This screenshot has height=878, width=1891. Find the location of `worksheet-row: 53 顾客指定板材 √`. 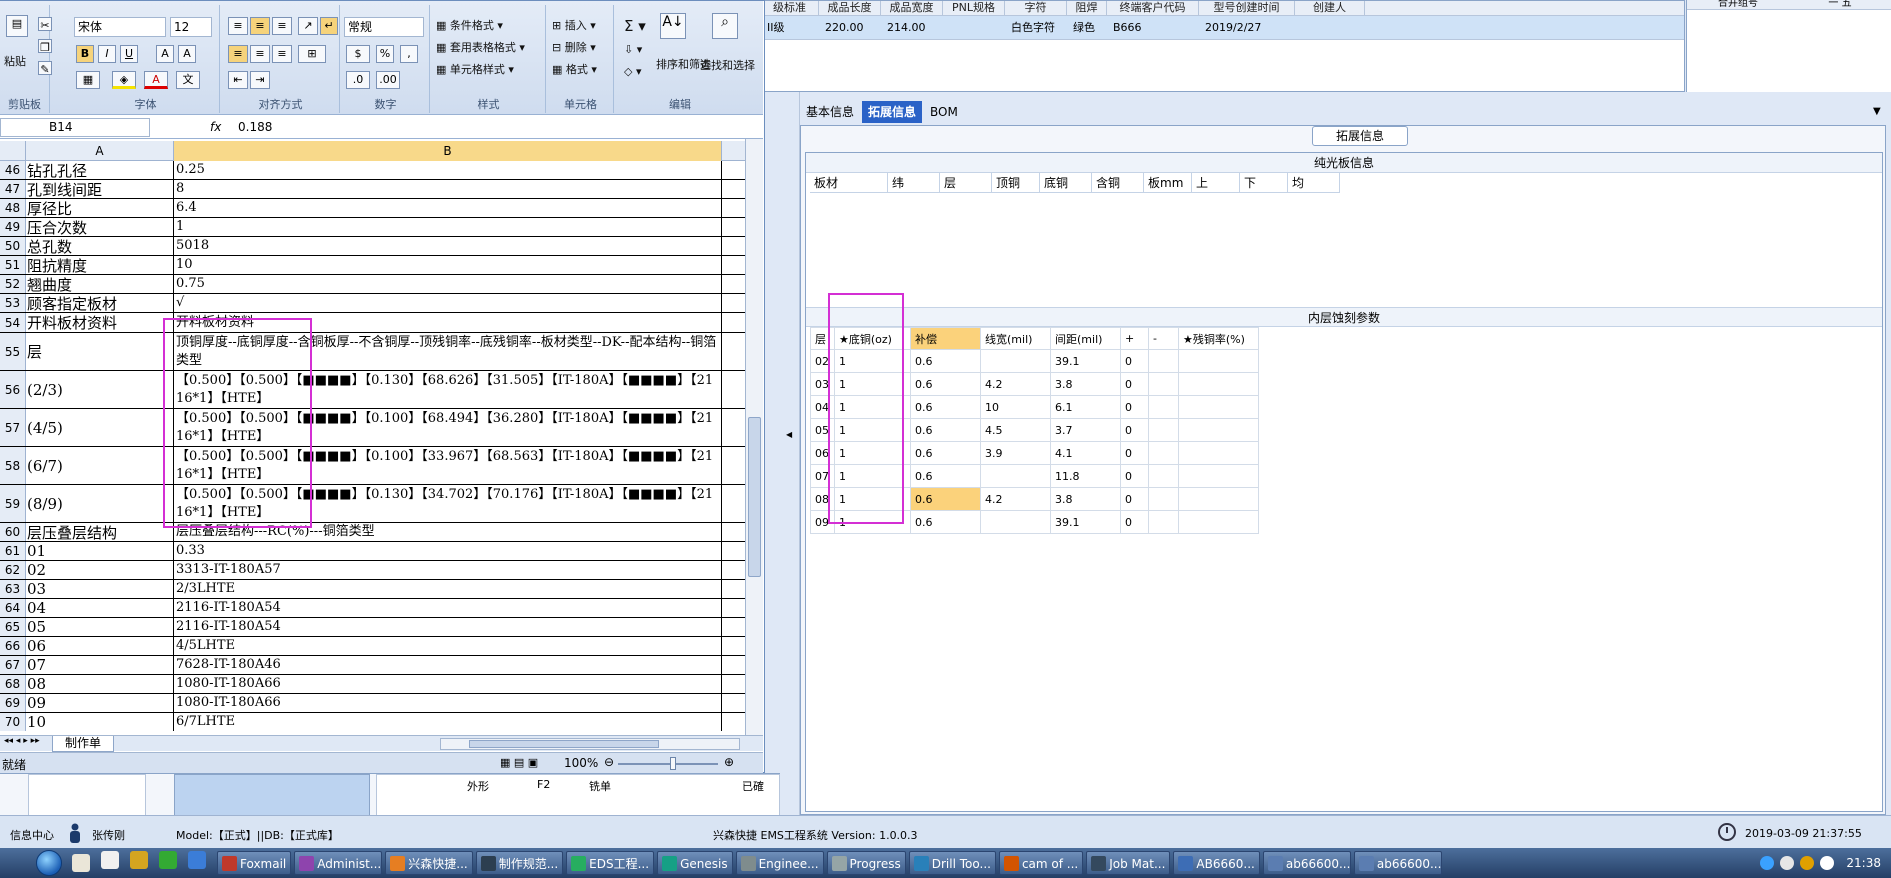

worksheet-row: 53 顾客指定板材 √ is located at coordinates (372, 303).